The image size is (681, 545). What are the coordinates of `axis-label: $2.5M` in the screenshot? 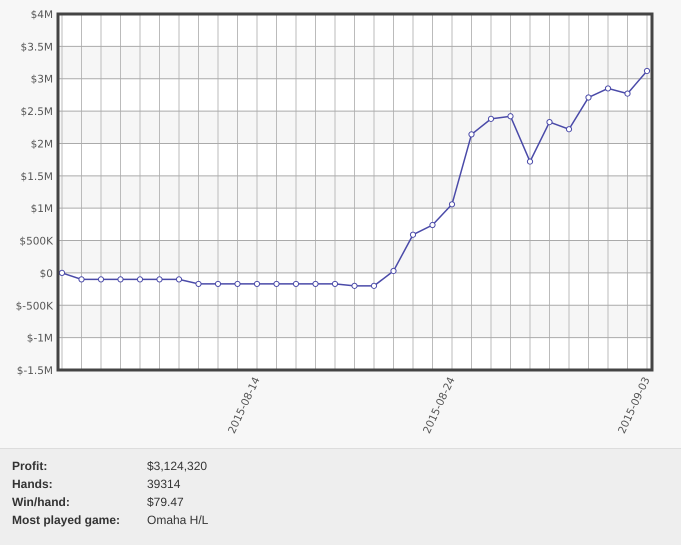 It's located at (36, 112).